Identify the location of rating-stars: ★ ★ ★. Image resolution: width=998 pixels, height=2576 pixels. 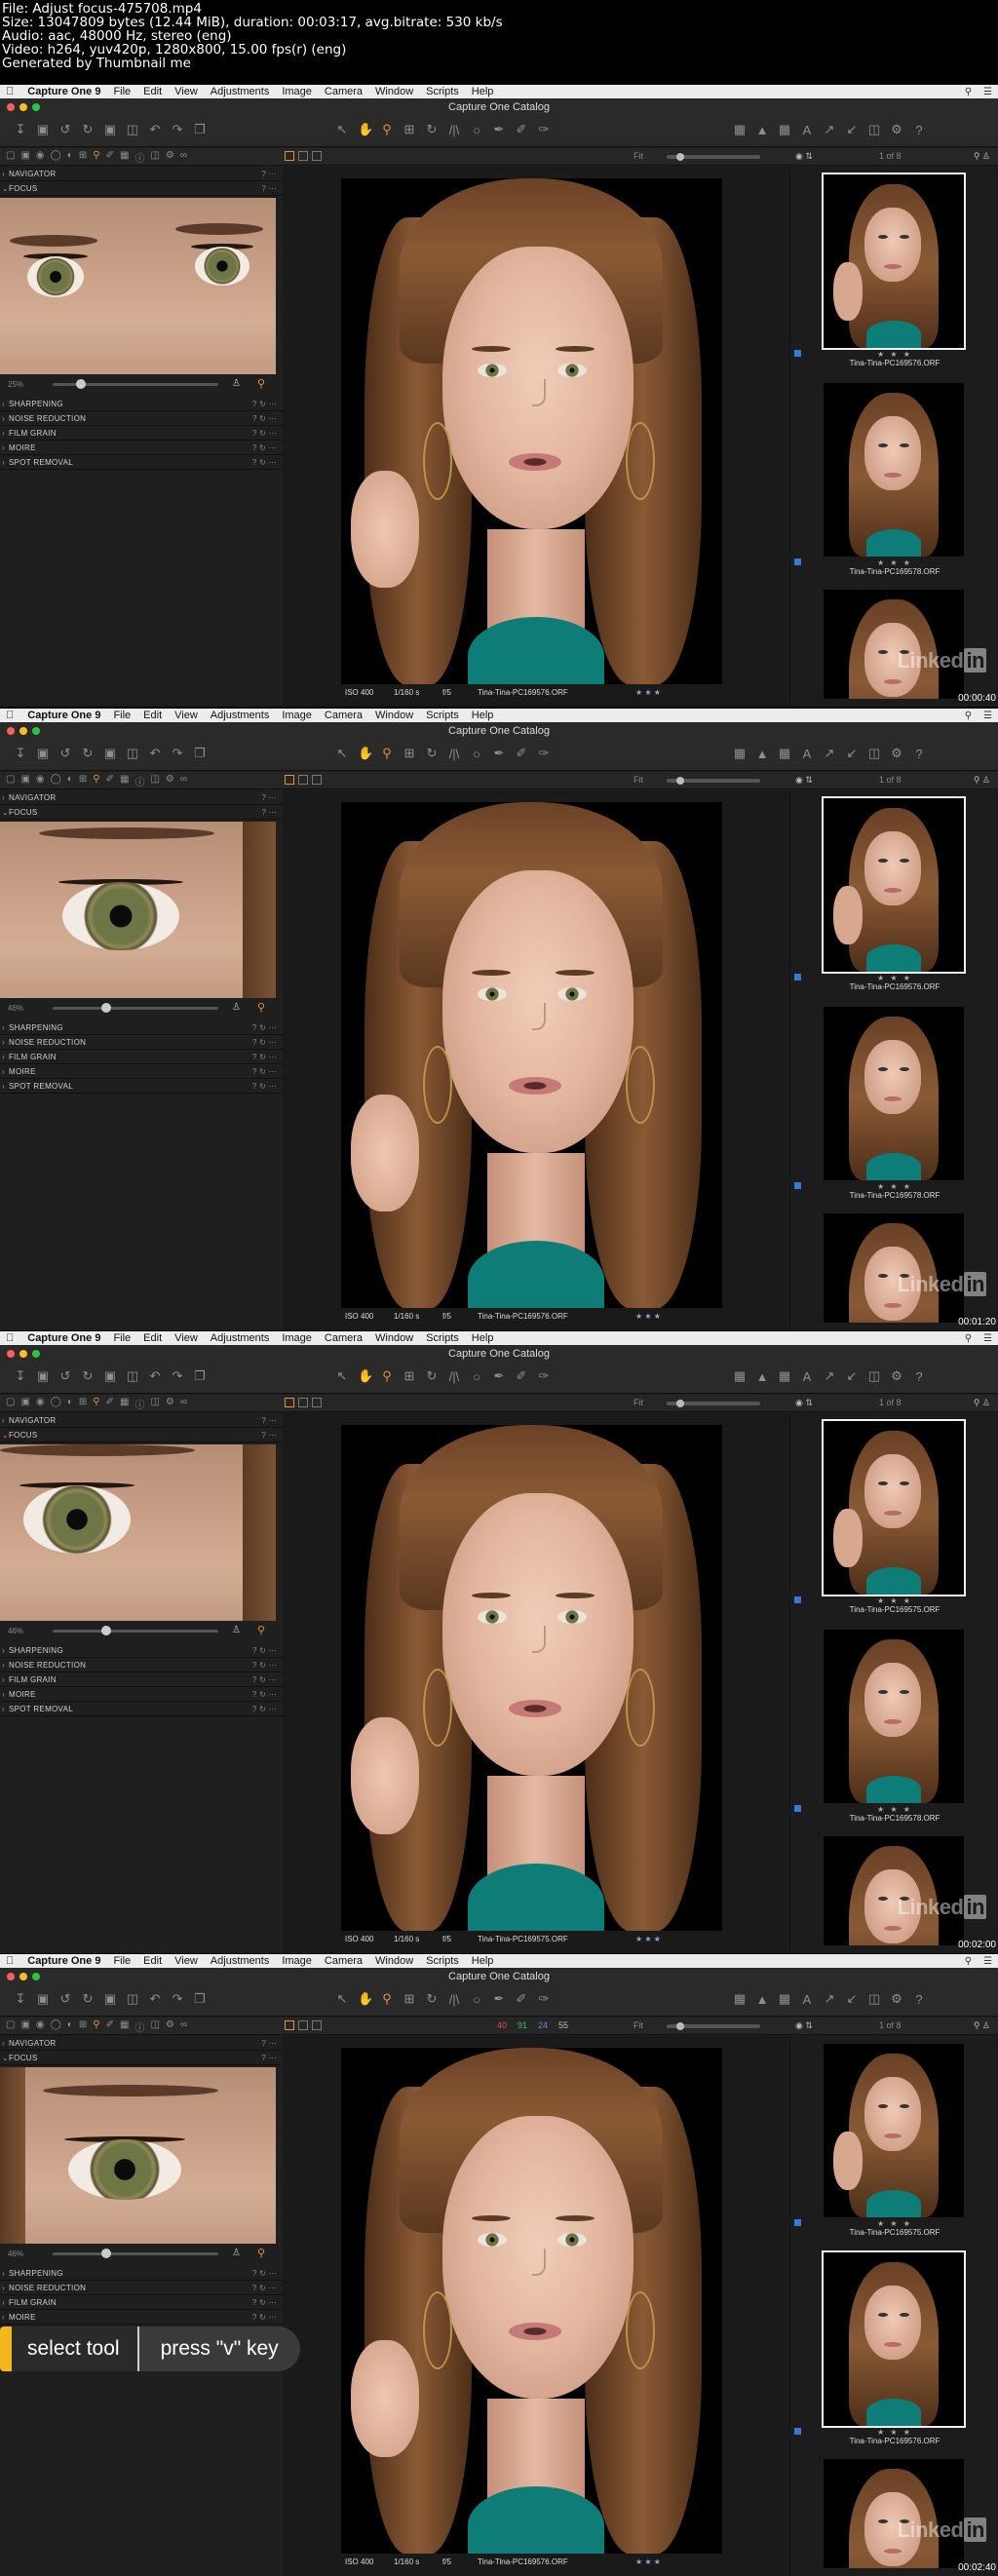
(648, 1939).